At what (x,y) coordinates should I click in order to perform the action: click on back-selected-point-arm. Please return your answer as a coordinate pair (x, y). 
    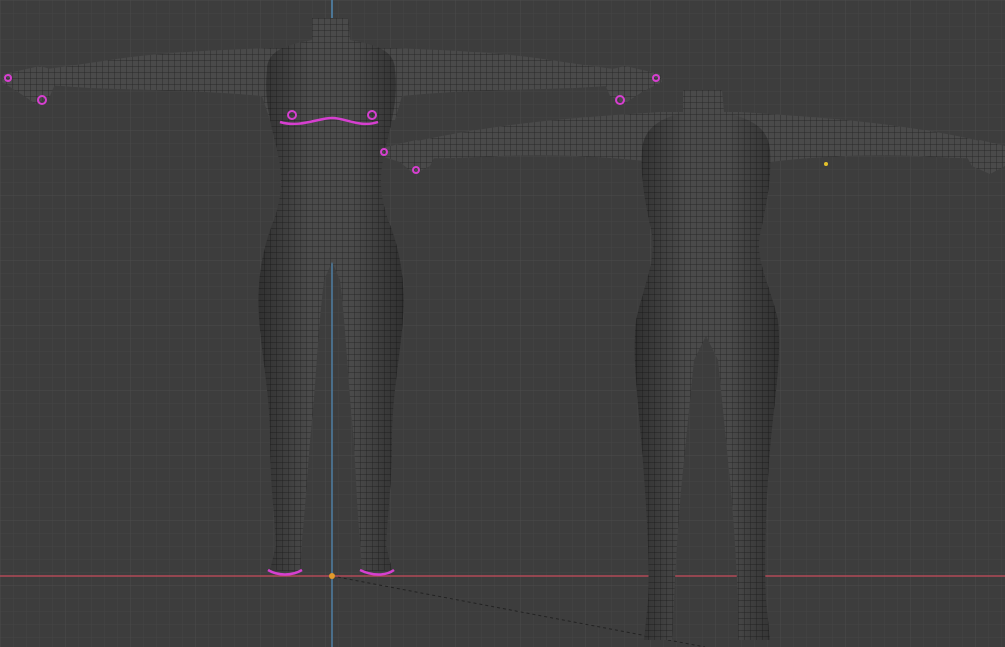
    Looking at the image, I should click on (826, 164).